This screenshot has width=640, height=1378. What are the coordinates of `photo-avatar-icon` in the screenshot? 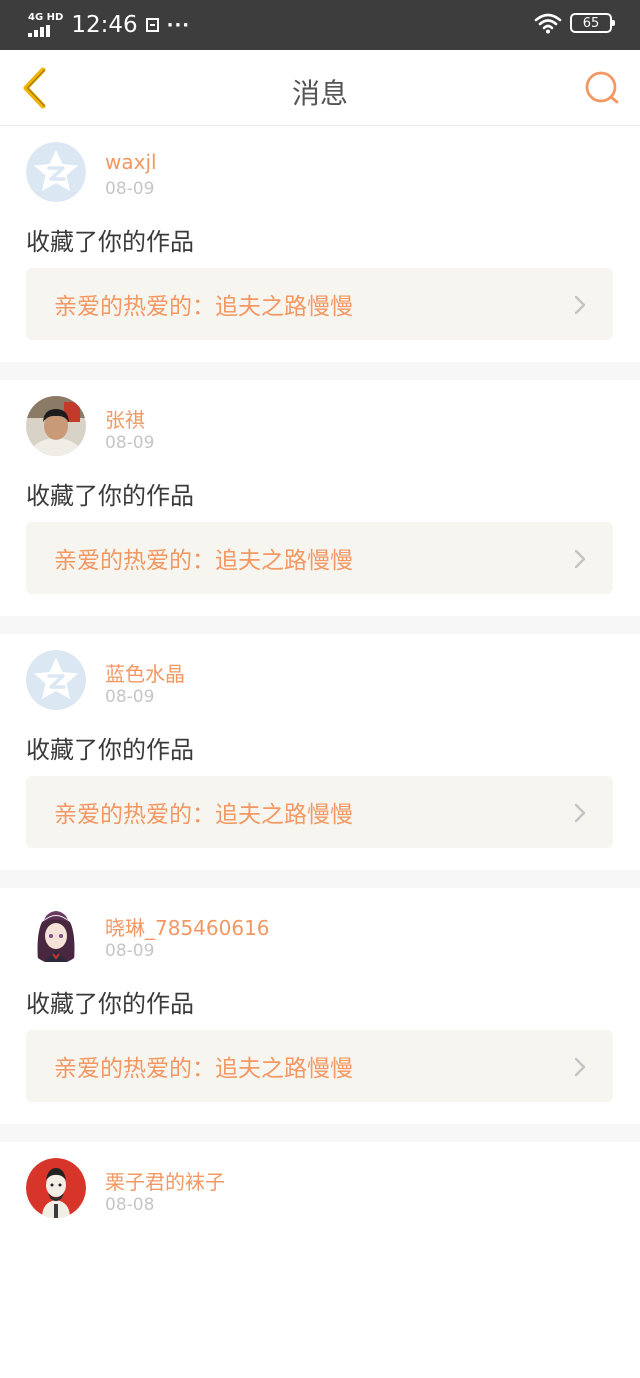 It's located at (56, 426).